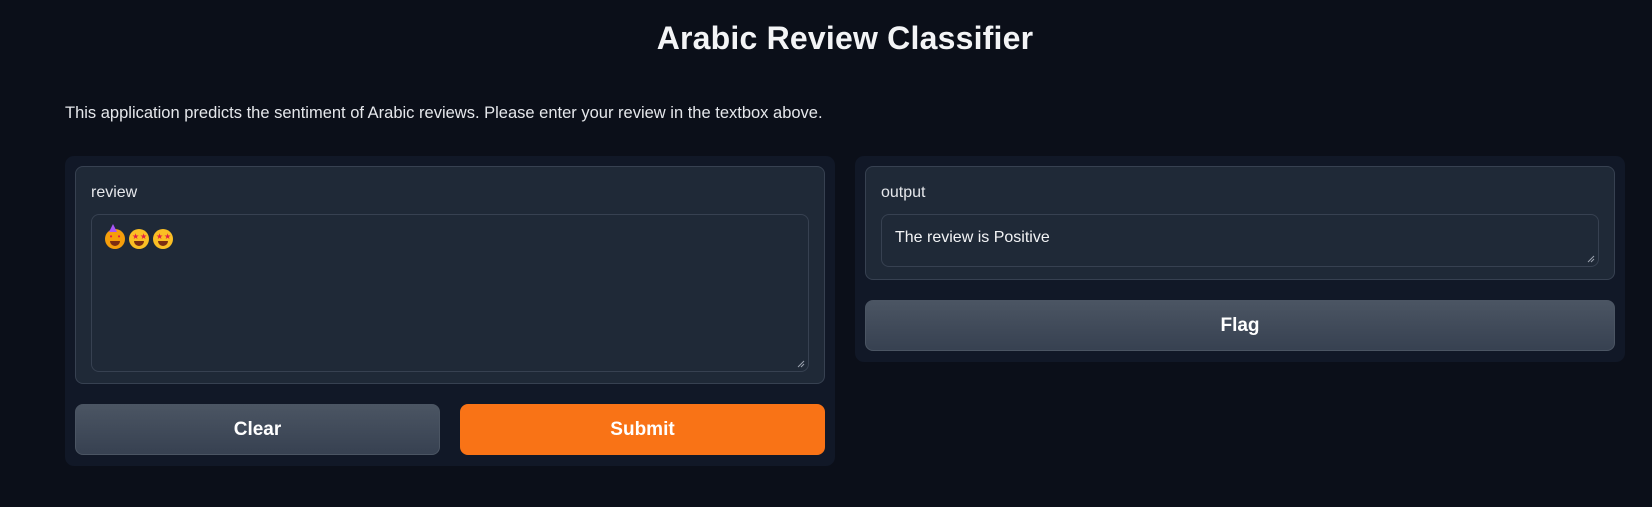  Describe the element at coordinates (903, 192) in the screenshot. I see `output-label: output` at that location.